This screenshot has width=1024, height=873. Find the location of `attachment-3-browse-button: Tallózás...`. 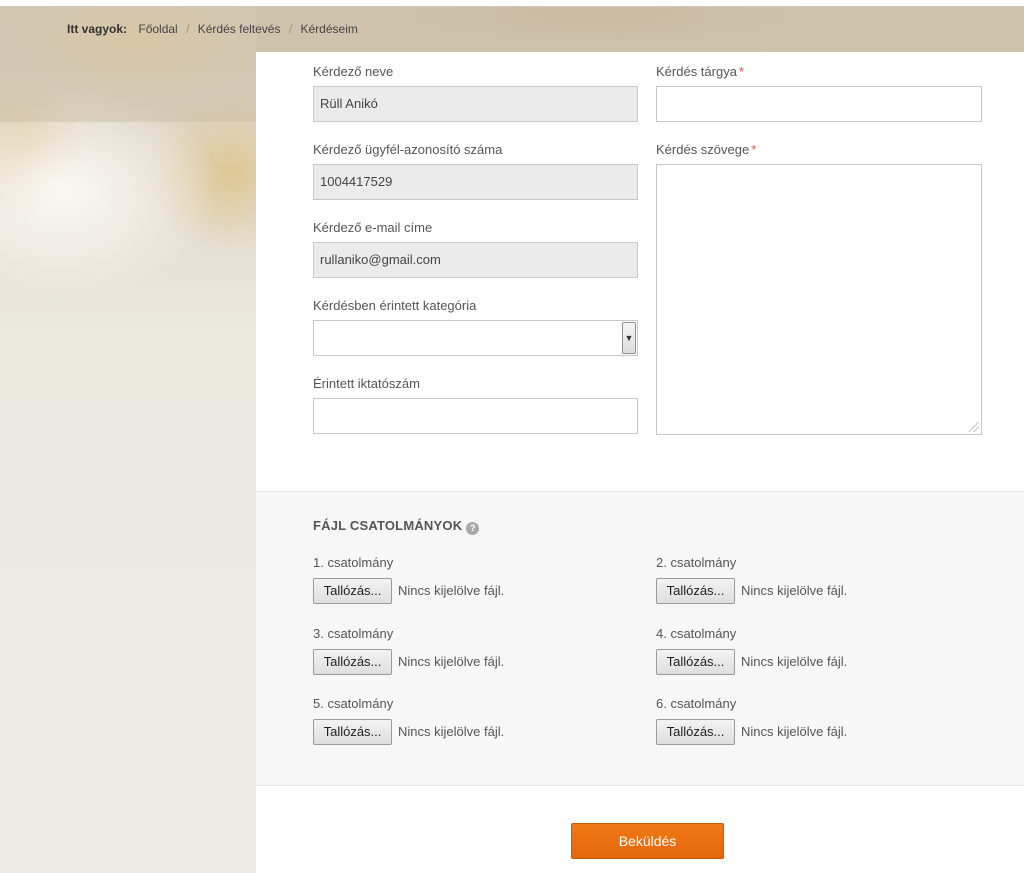

attachment-3-browse-button: Tallózás... is located at coordinates (352, 662).